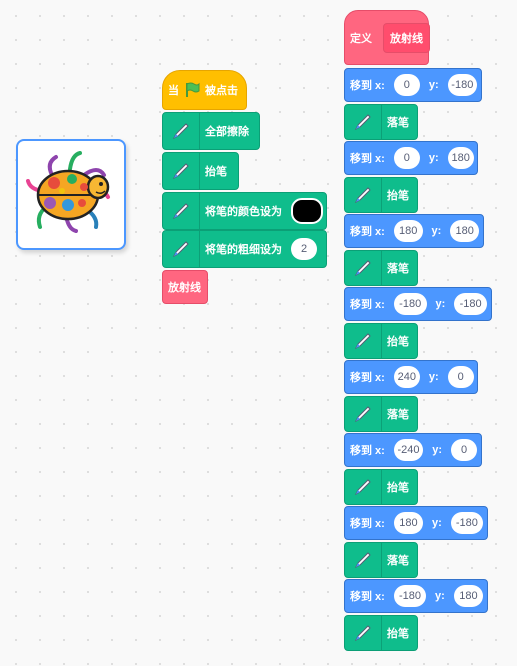 This screenshot has height=666, width=517. I want to click on goto-xy-block: 移到 x: -240 y: 0, so click(413, 450).